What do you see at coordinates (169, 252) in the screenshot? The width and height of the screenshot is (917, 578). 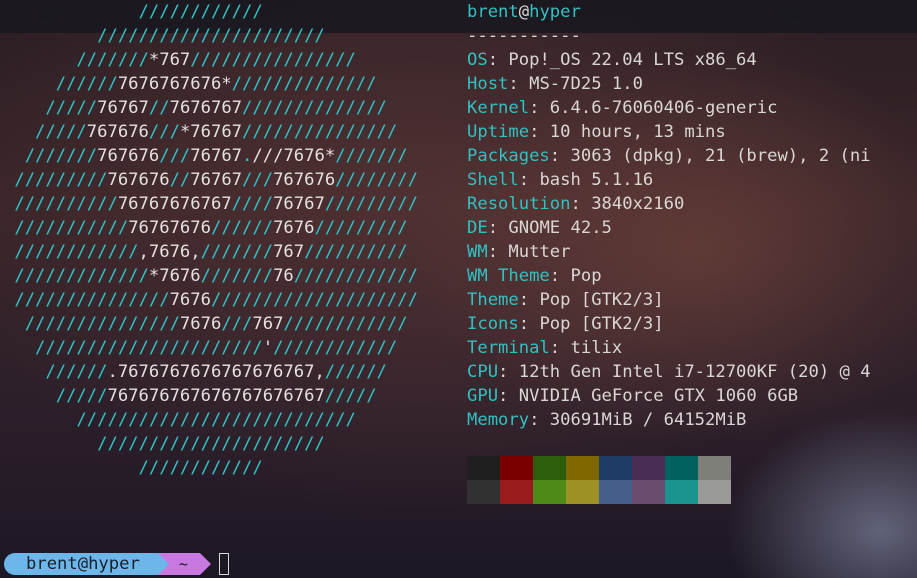 I see `logo-segment: ,7676,` at bounding box center [169, 252].